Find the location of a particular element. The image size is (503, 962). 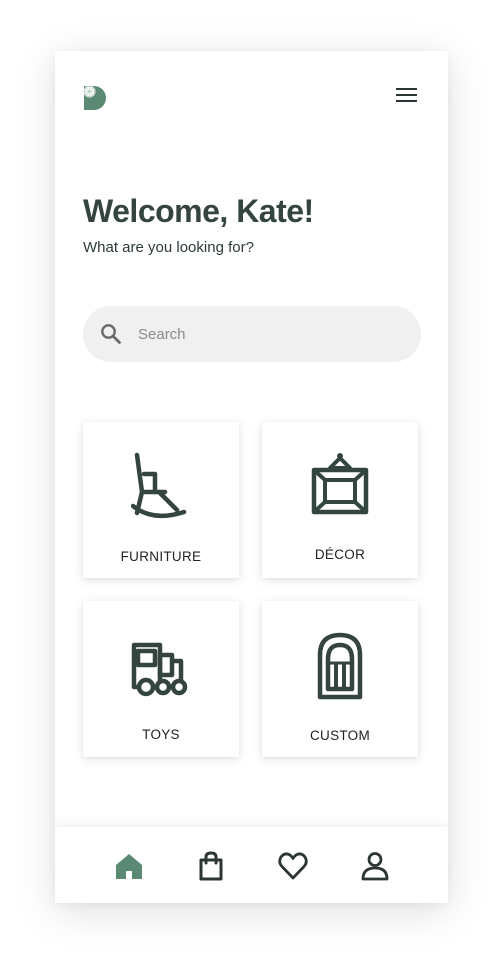

home-icon is located at coordinates (129, 869).